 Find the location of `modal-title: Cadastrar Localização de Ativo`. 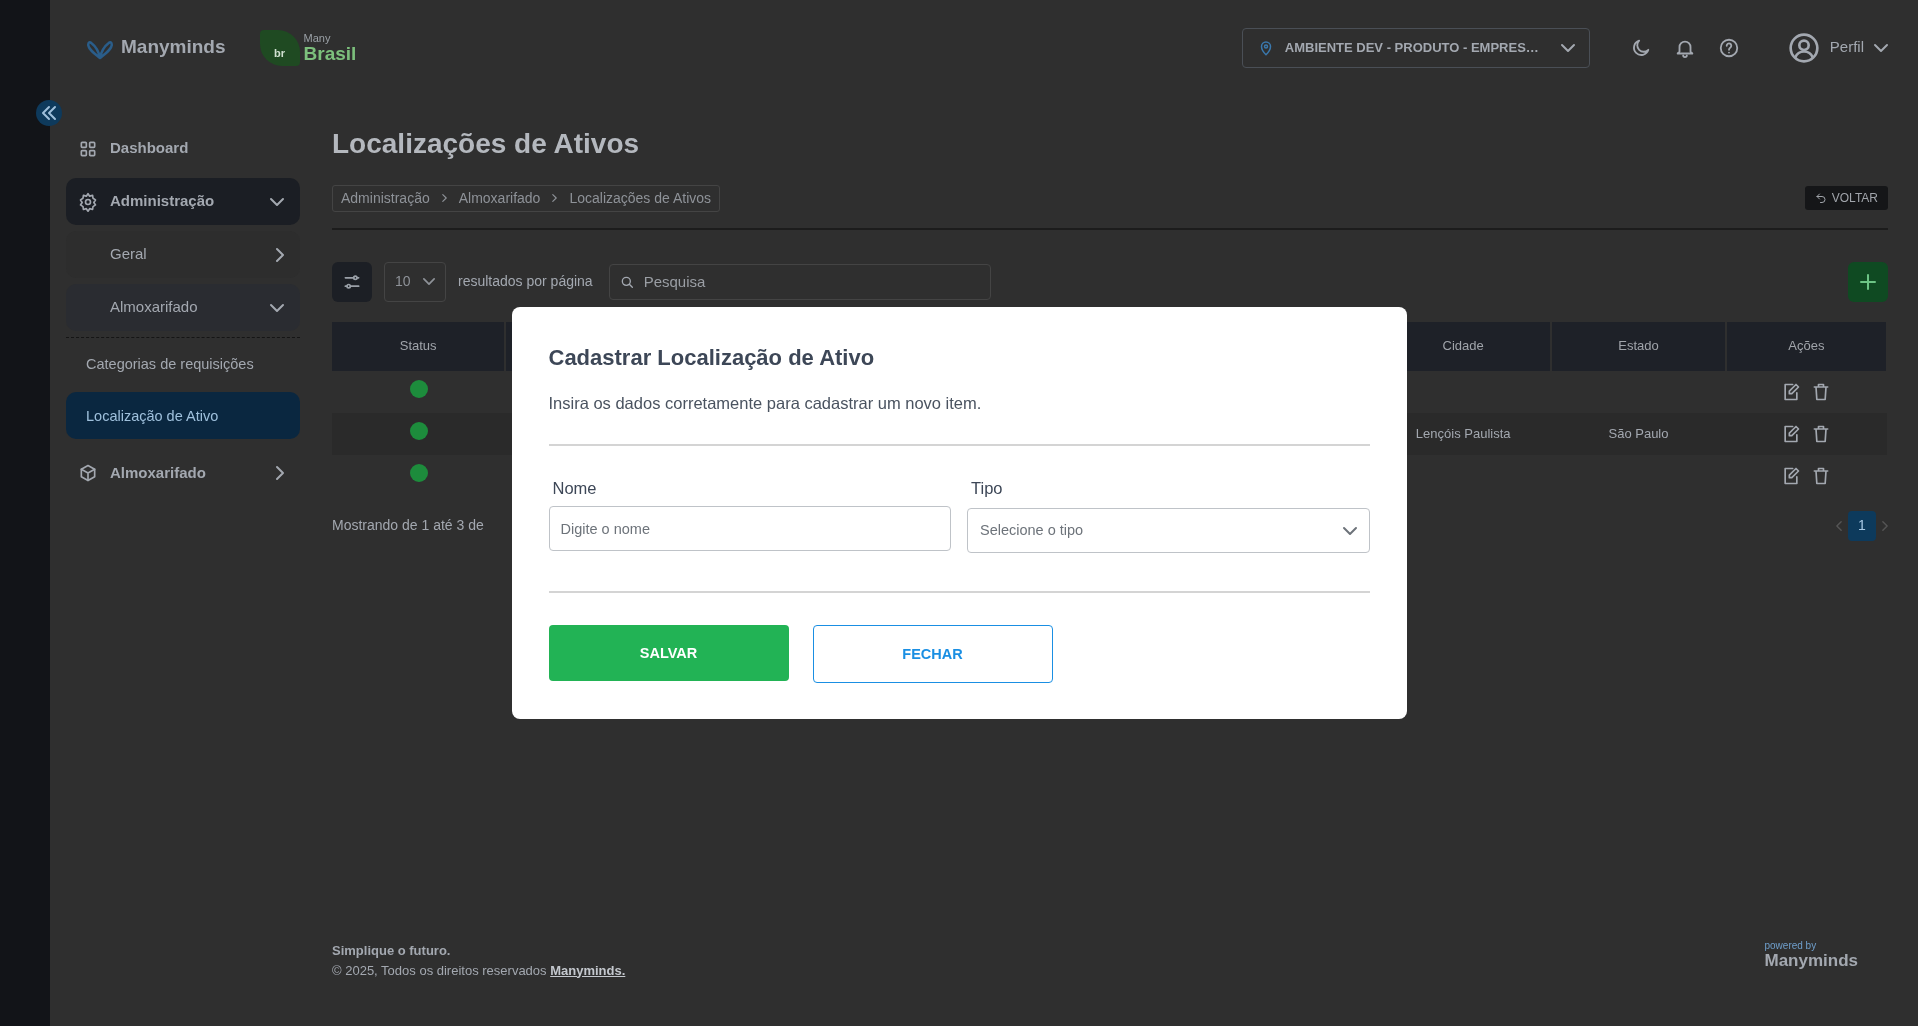

modal-title: Cadastrar Localização de Ativo is located at coordinates (712, 357).